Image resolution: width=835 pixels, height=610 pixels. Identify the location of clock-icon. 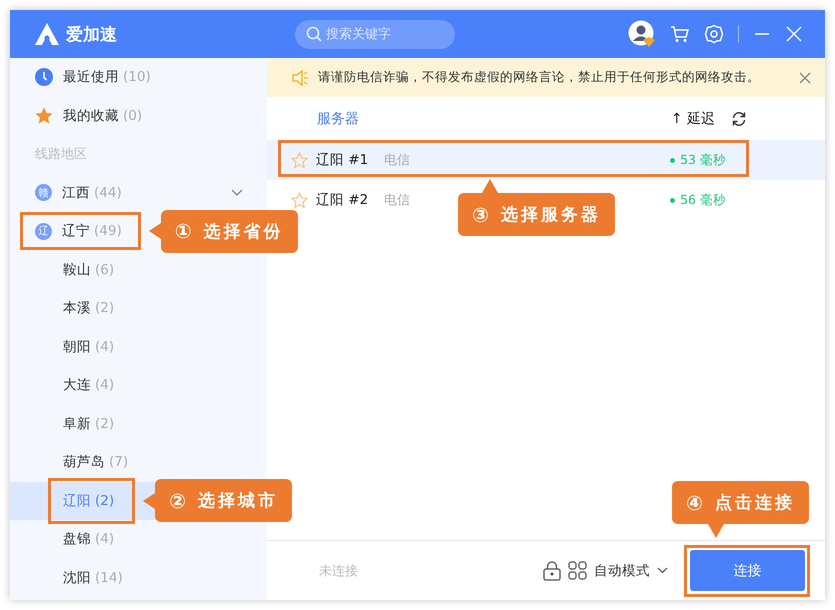
(44, 77).